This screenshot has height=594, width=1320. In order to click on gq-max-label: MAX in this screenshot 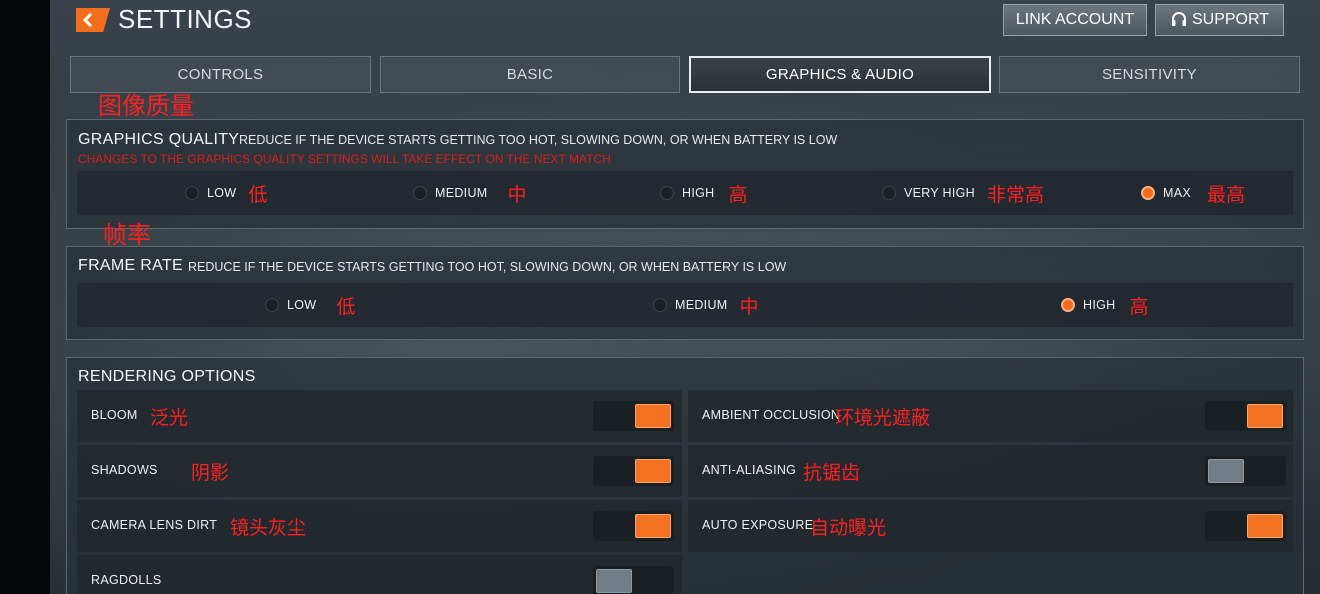, I will do `click(1177, 193)`.